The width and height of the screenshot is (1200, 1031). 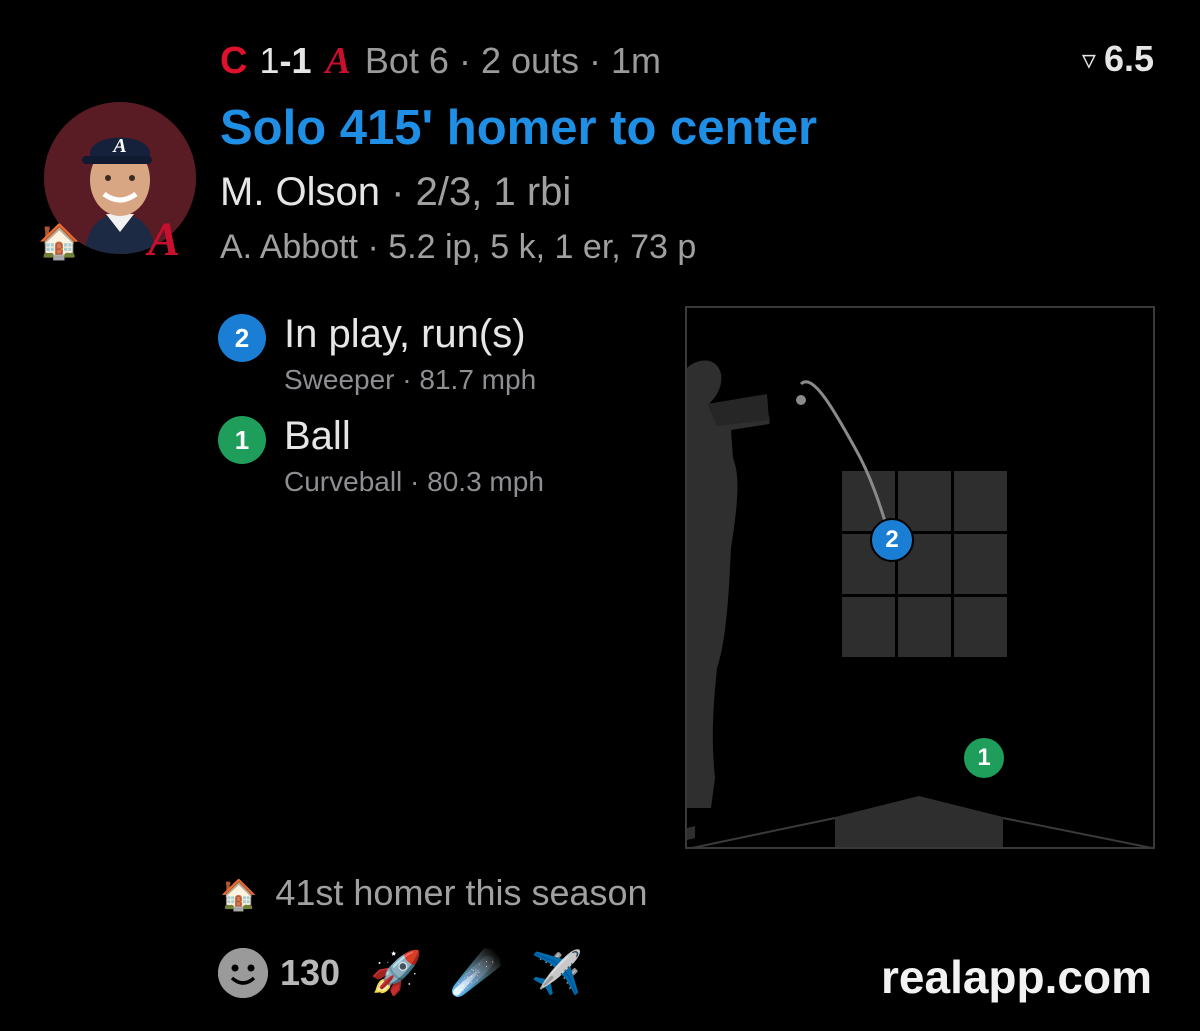 What do you see at coordinates (164, 239) in the screenshot?
I see `braves-badge-icon: A` at bounding box center [164, 239].